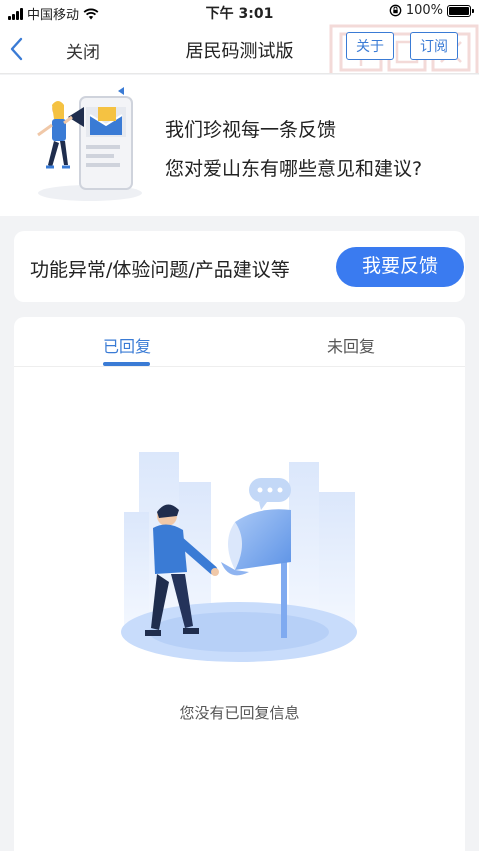 The image size is (479, 851). I want to click on subscribe-button: 订阅, so click(434, 46).